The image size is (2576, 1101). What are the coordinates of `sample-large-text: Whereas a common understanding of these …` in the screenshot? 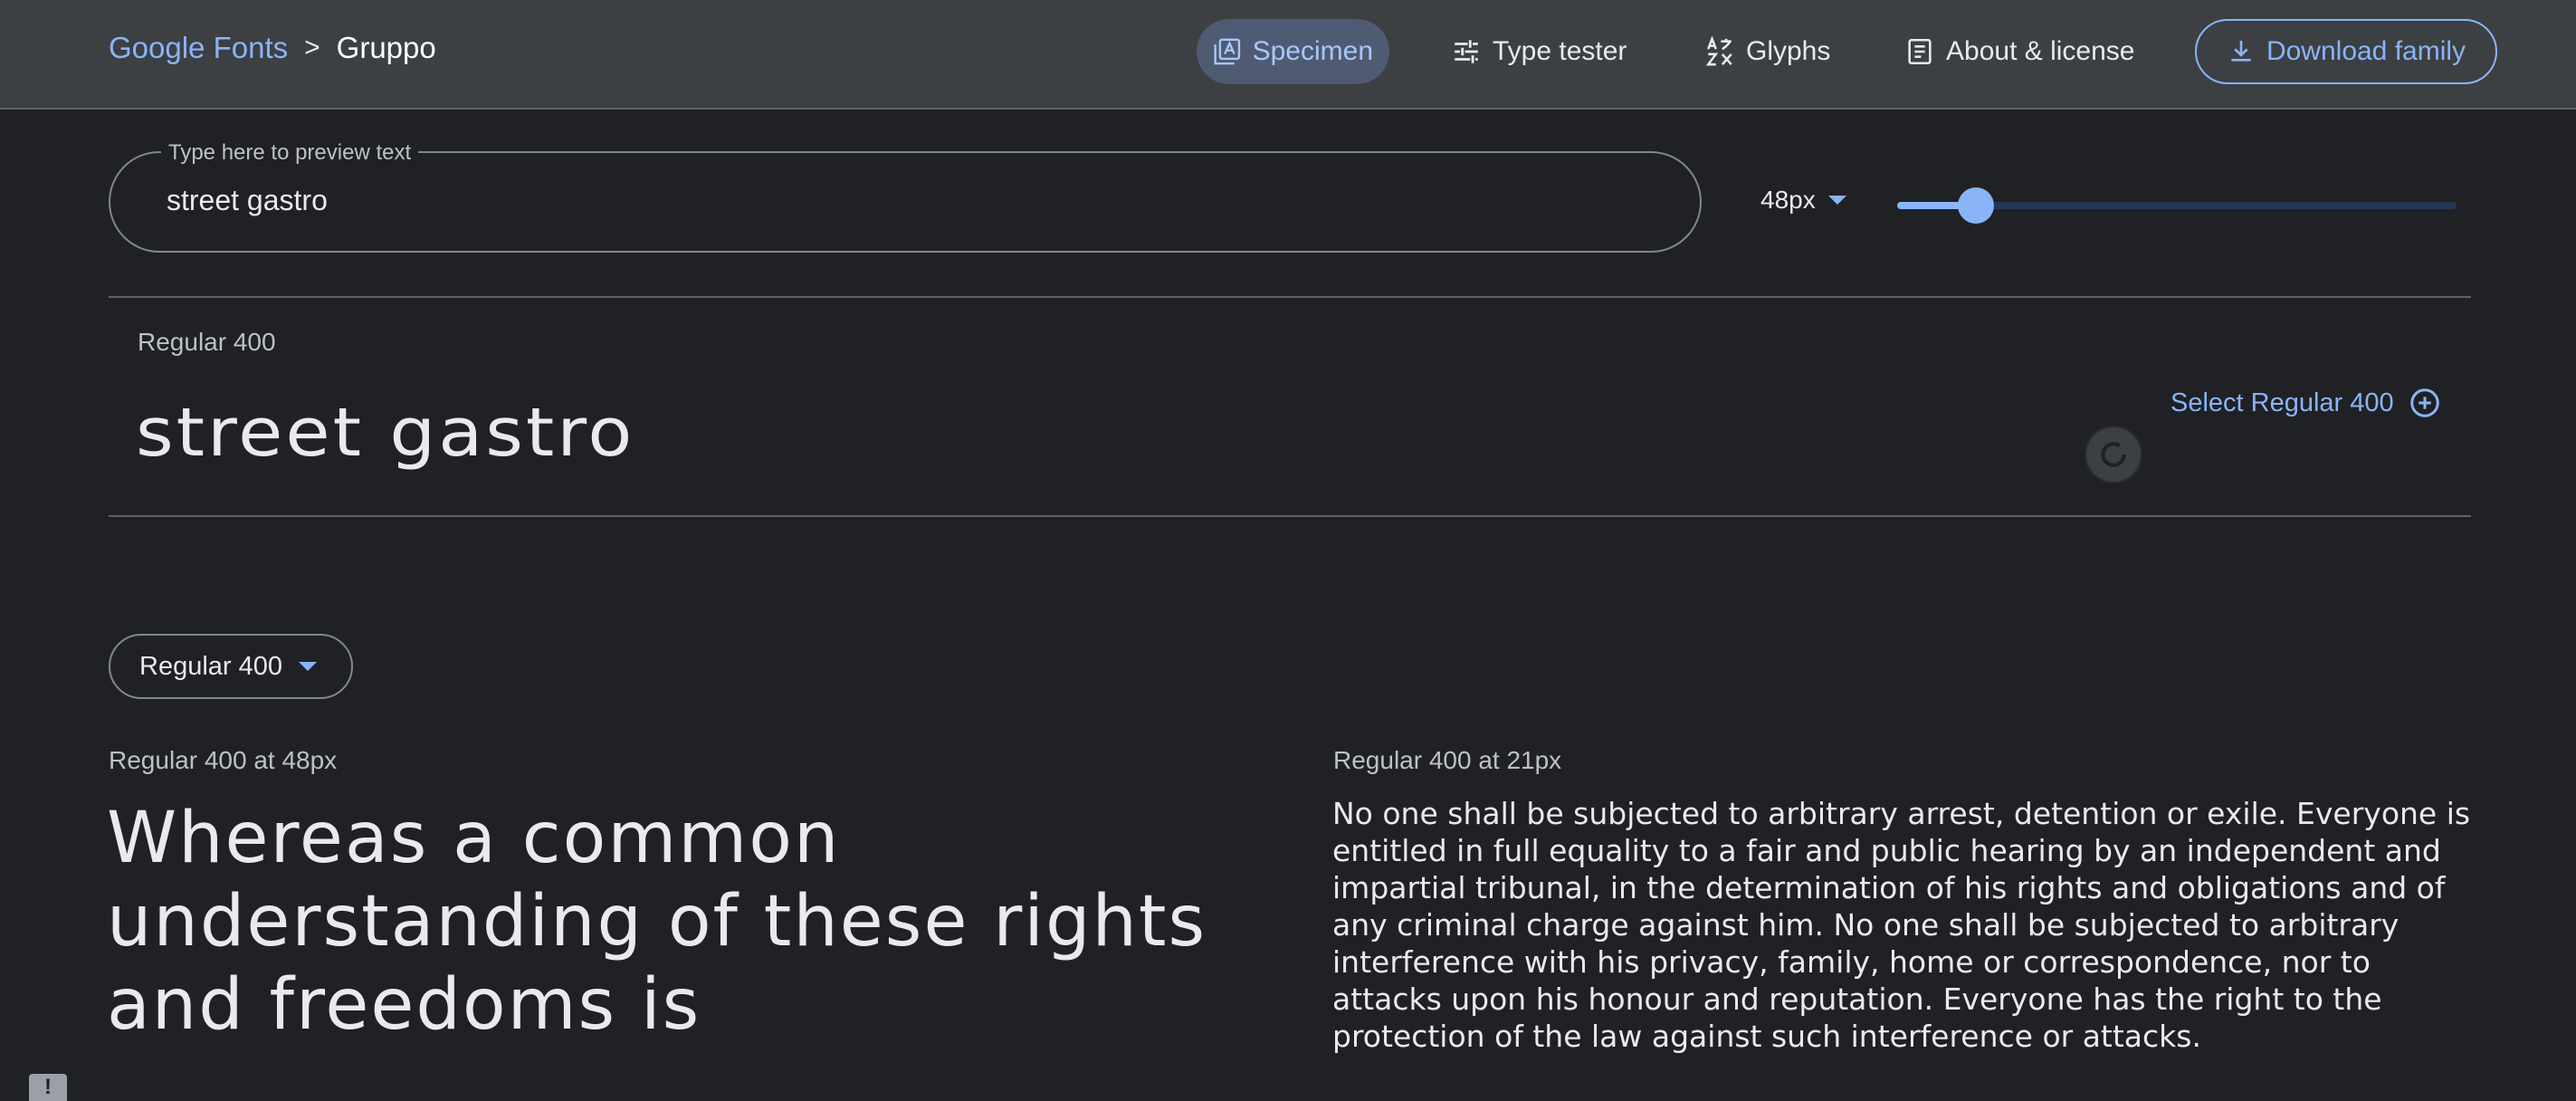 It's located at (657, 922).